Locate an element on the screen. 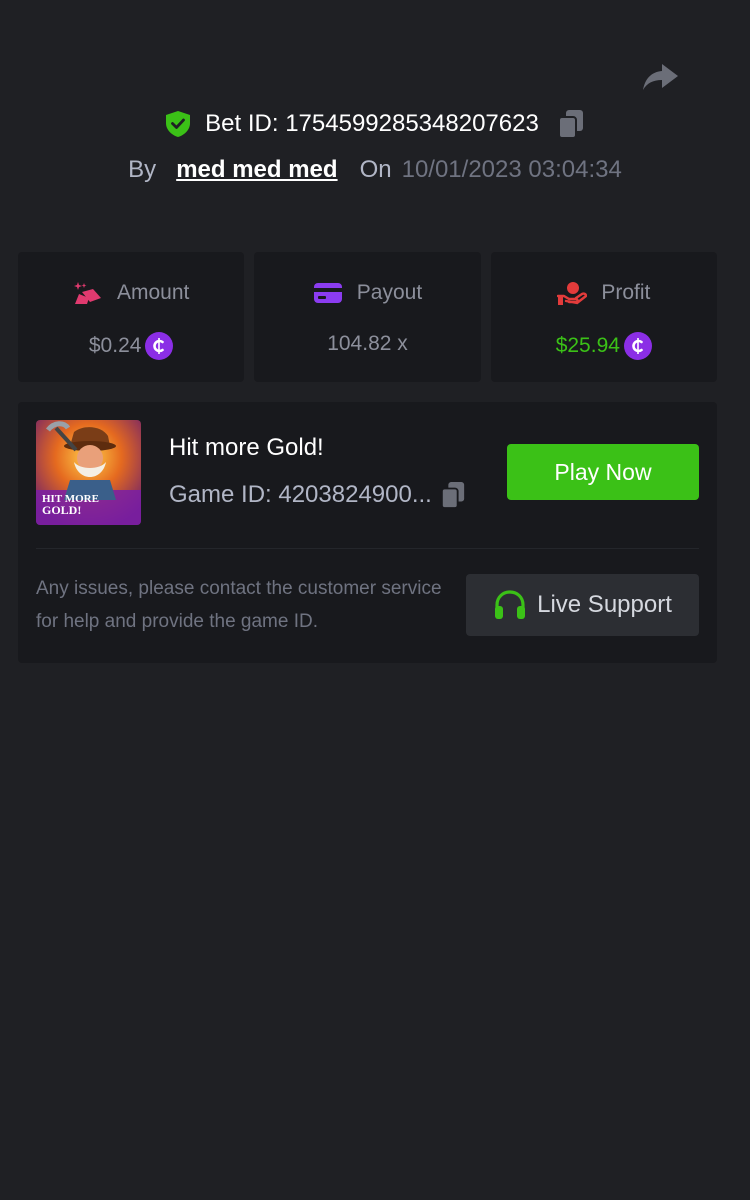 This screenshot has height=1200, width=750. play-now-button: Play Now is located at coordinates (603, 472).